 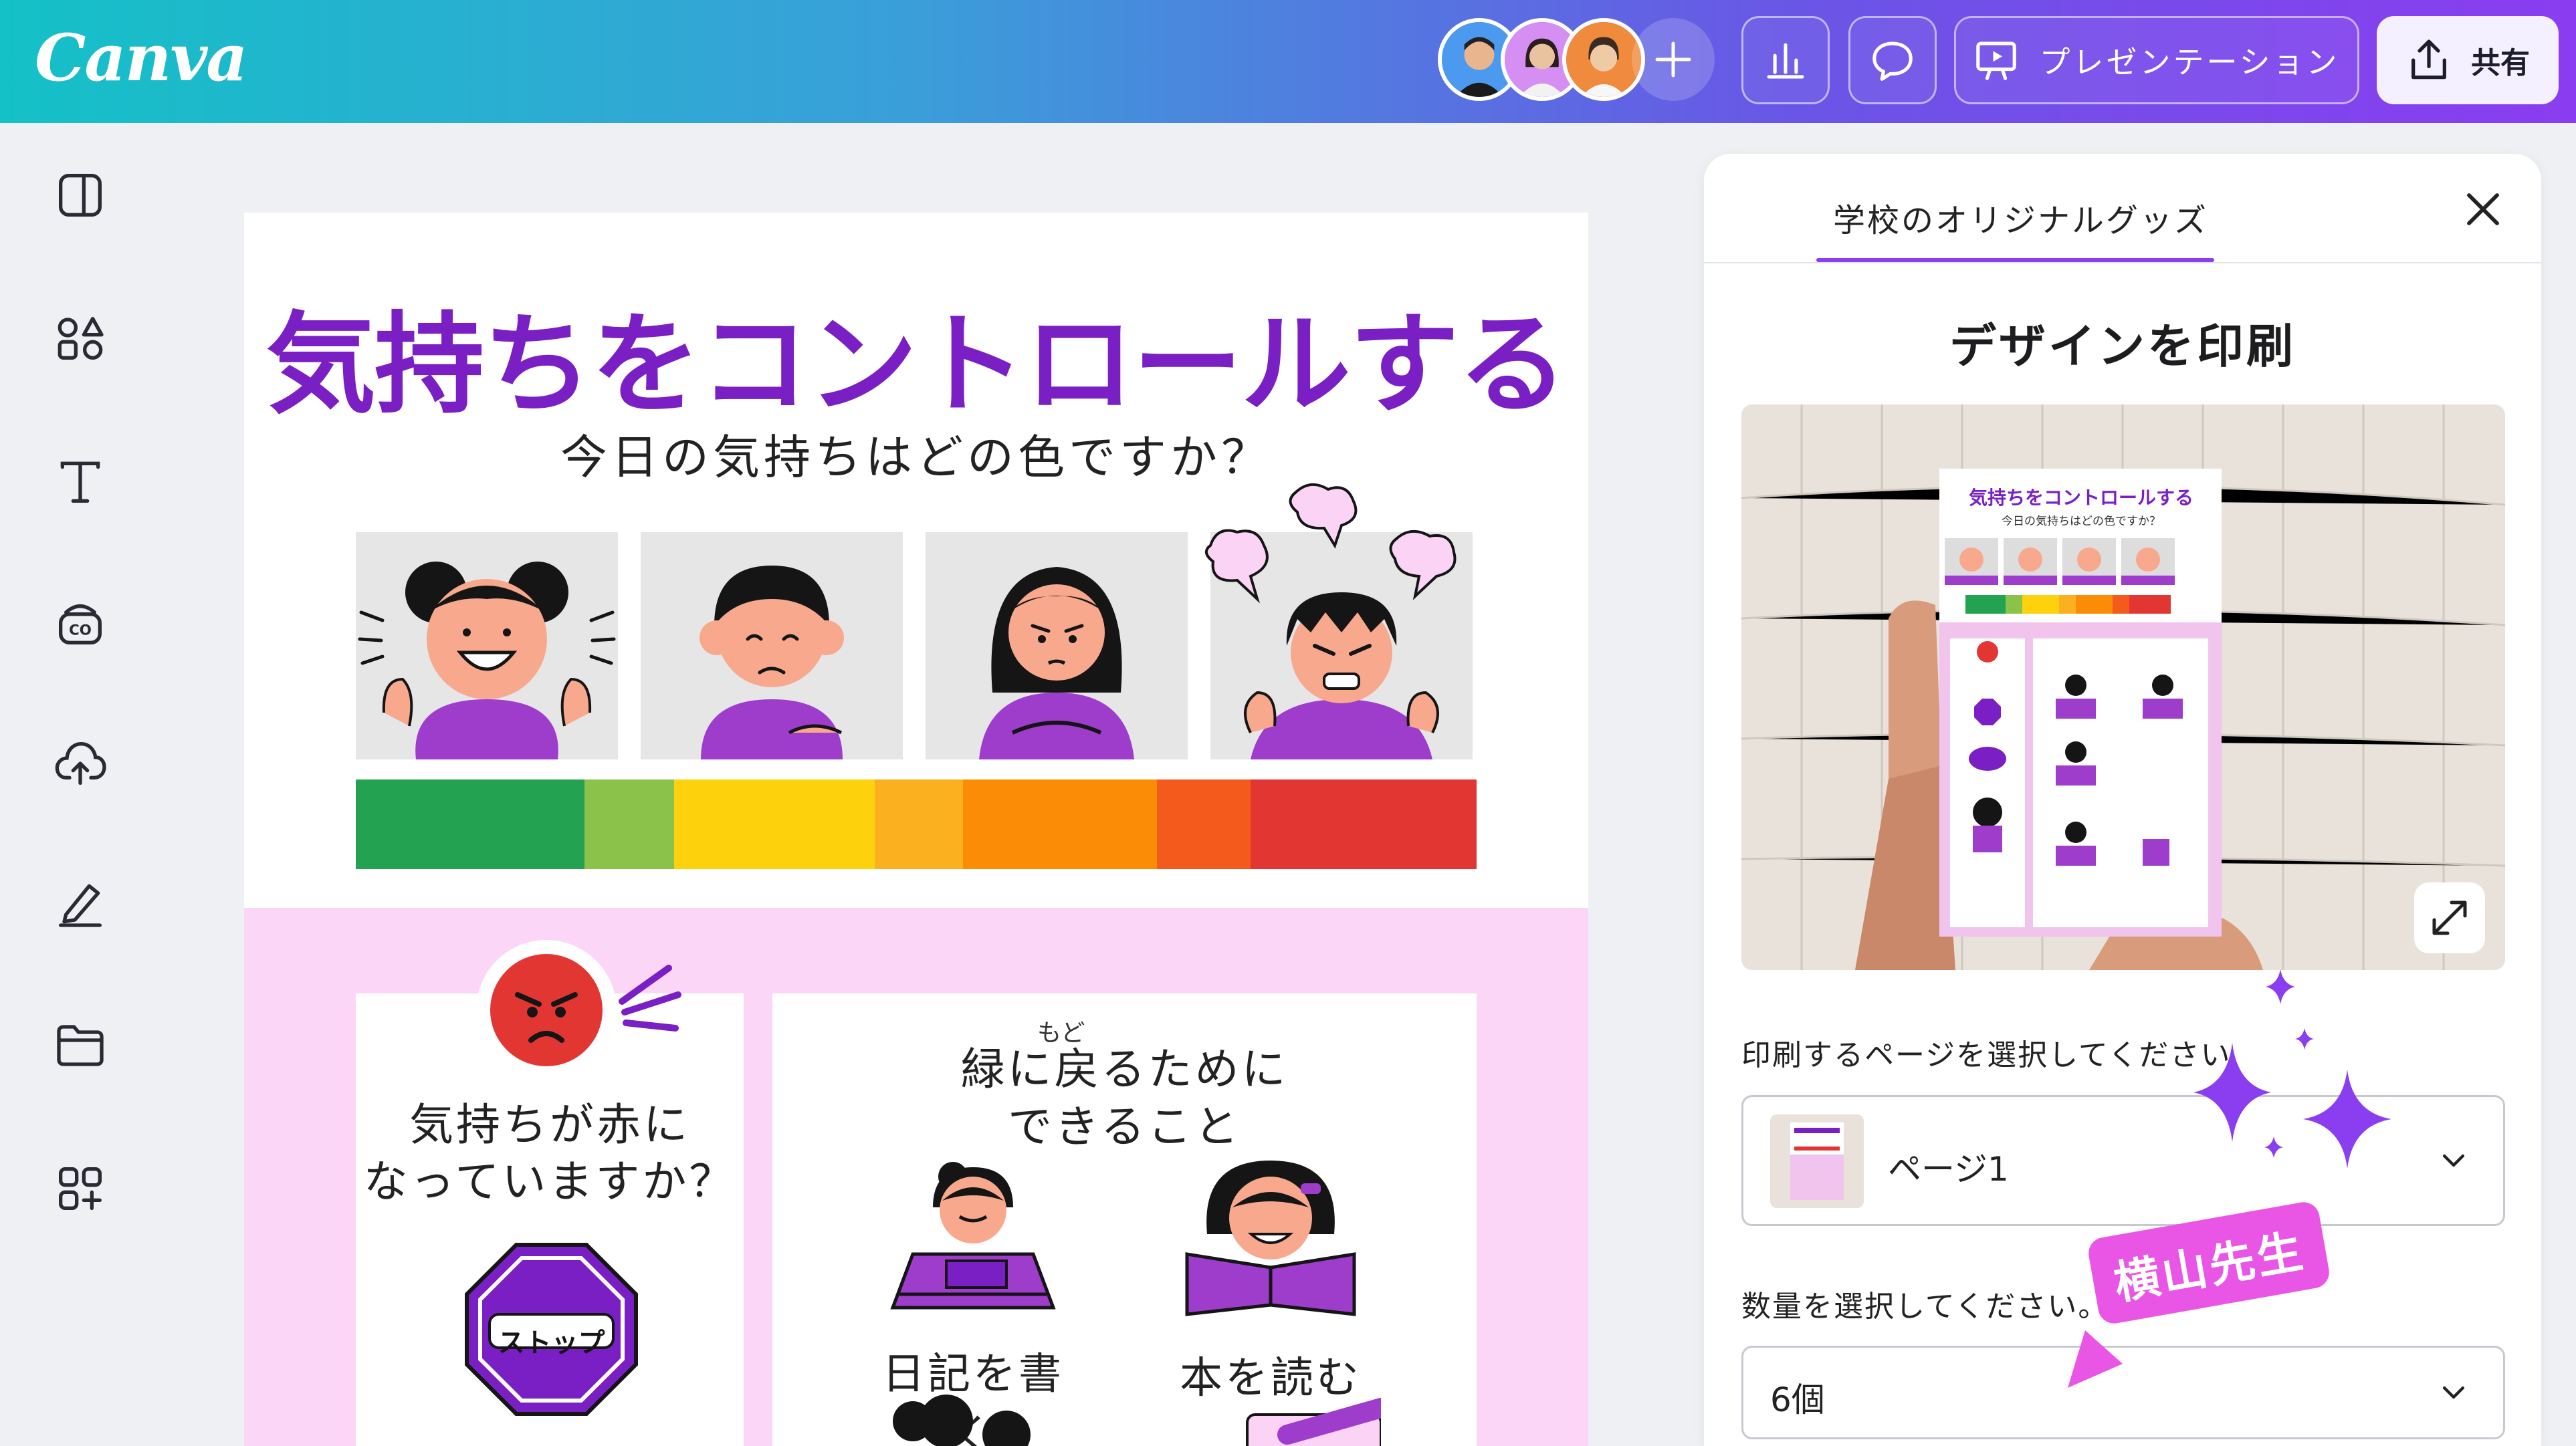 I want to click on emotion-color-scale, so click(x=916, y=824).